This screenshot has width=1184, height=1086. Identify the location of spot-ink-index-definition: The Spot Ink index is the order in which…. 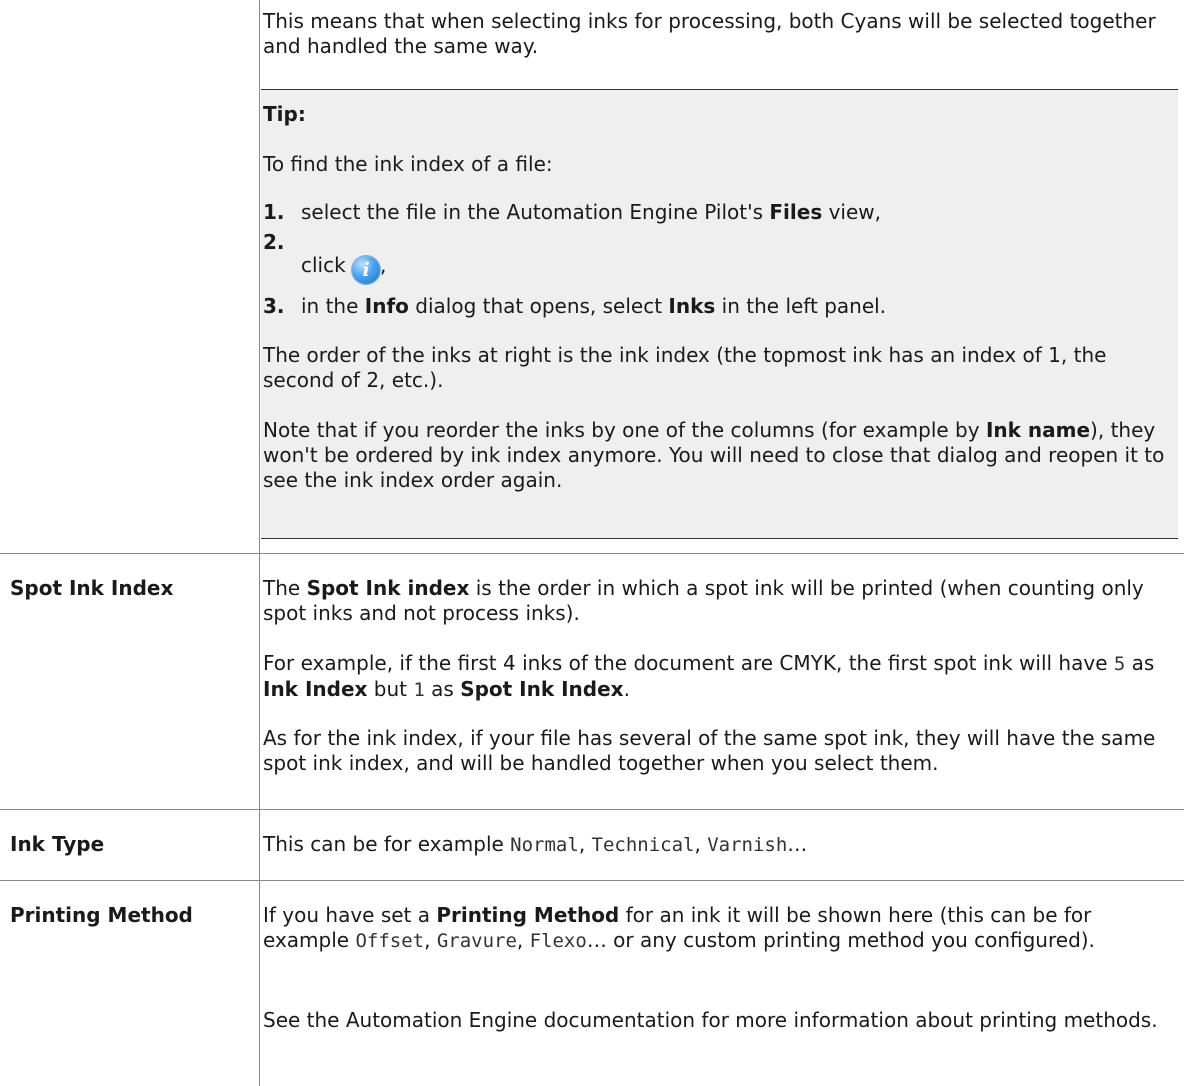
(703, 600).